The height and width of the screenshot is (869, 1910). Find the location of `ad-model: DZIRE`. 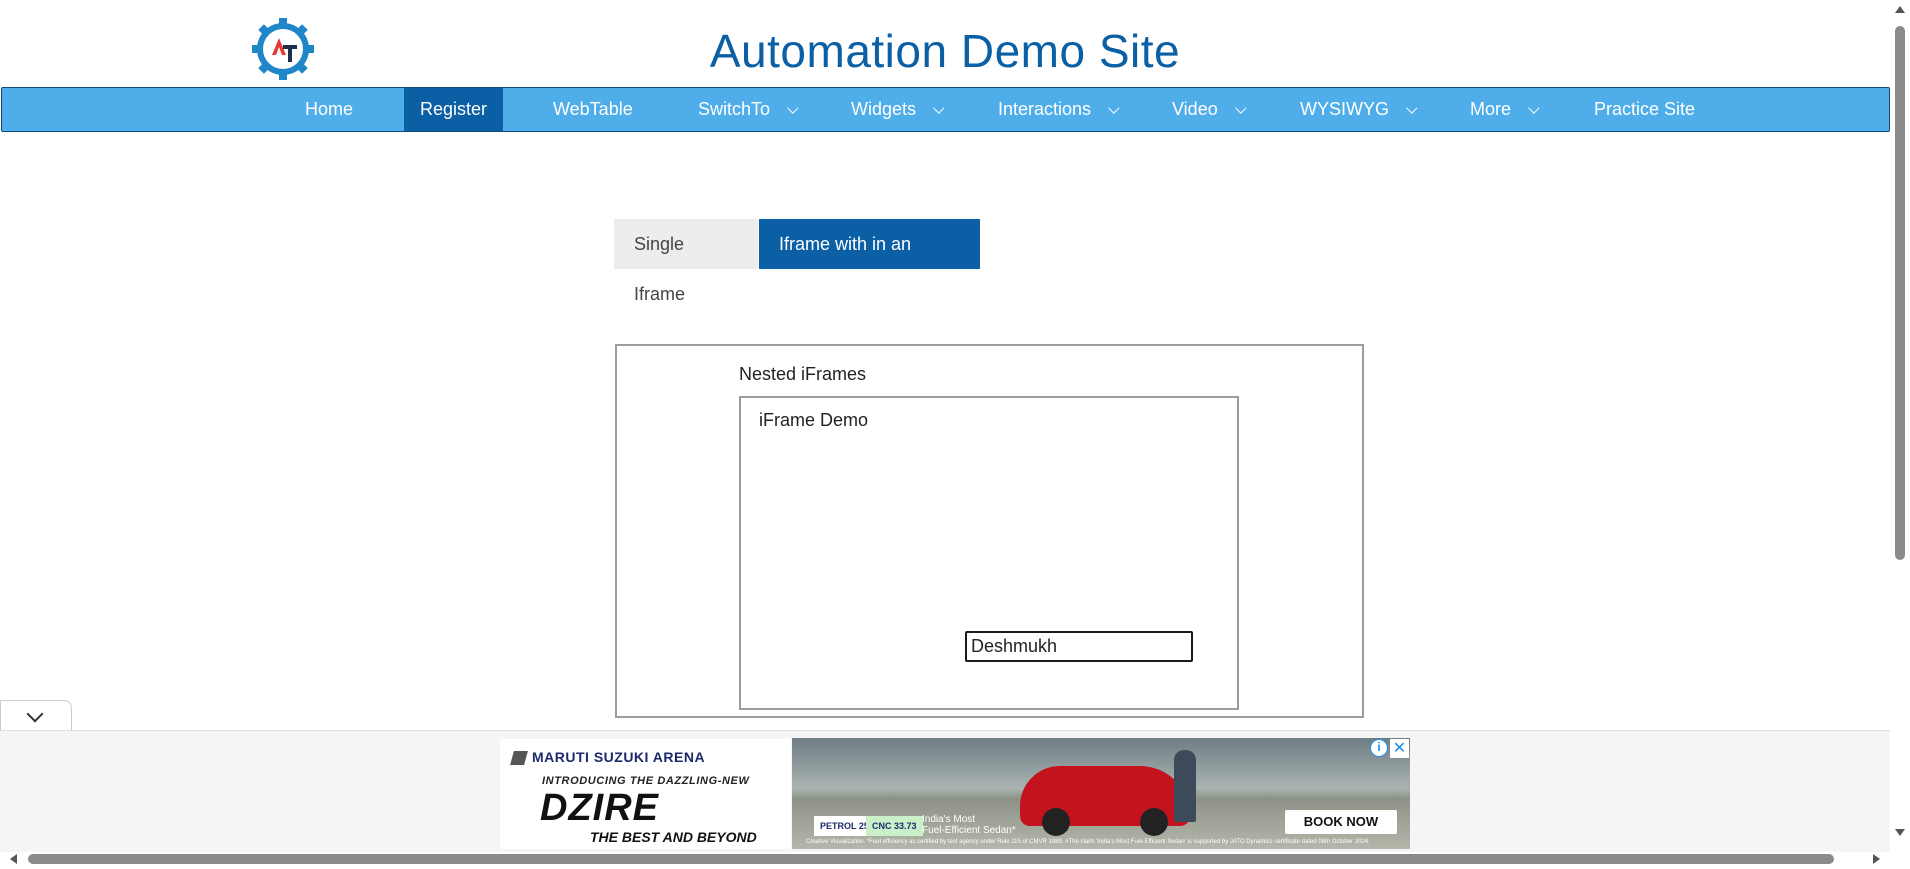

ad-model: DZIRE is located at coordinates (599, 808).